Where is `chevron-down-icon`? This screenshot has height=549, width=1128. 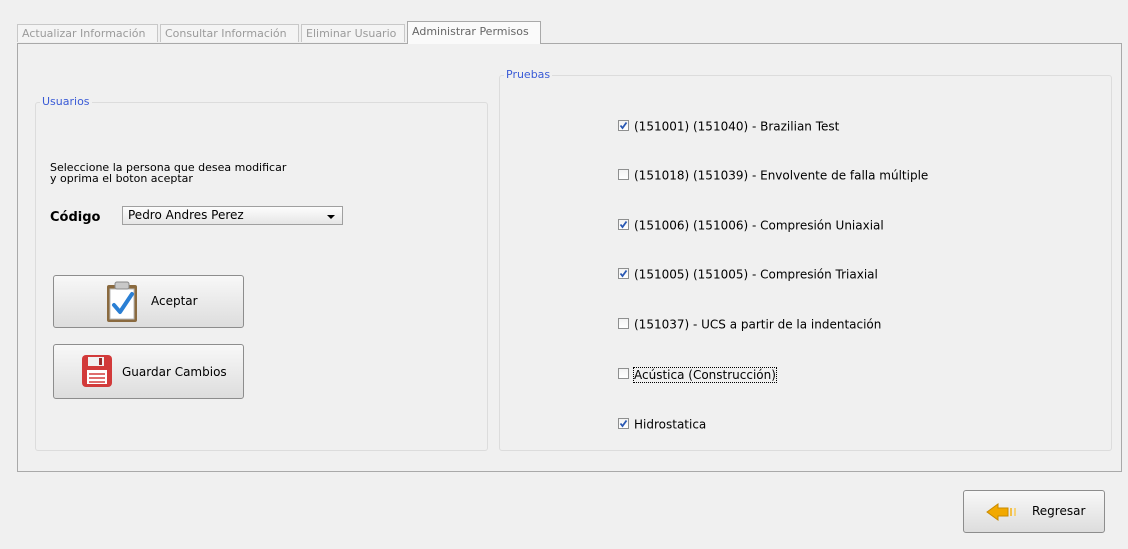 chevron-down-icon is located at coordinates (331, 217).